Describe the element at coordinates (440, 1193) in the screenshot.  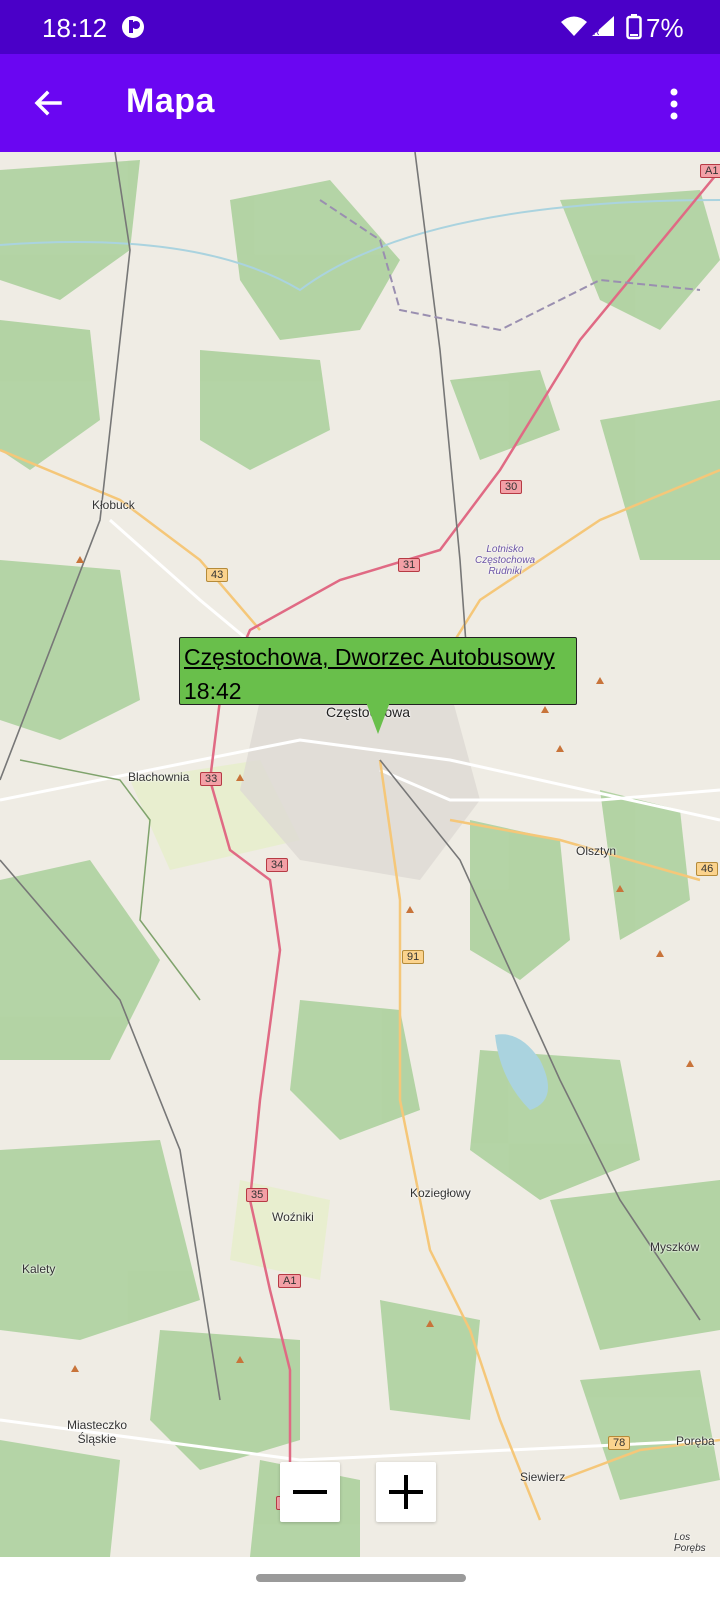
I see `place-label: Koziegłowy` at that location.